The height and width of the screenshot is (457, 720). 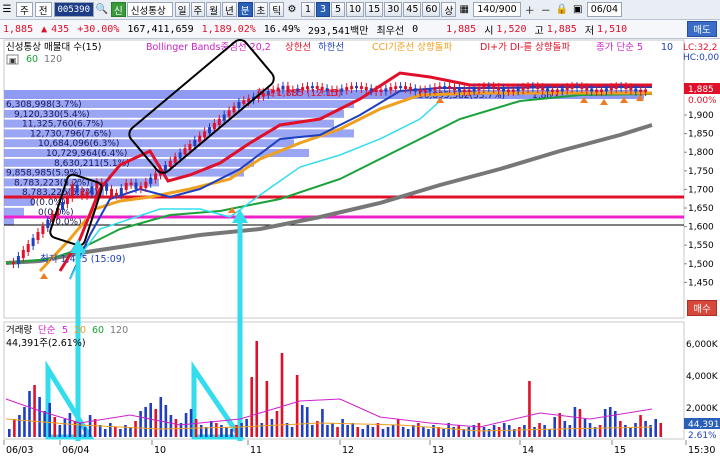 I want to click on stock-code-input: 005390, so click(x=74, y=9).